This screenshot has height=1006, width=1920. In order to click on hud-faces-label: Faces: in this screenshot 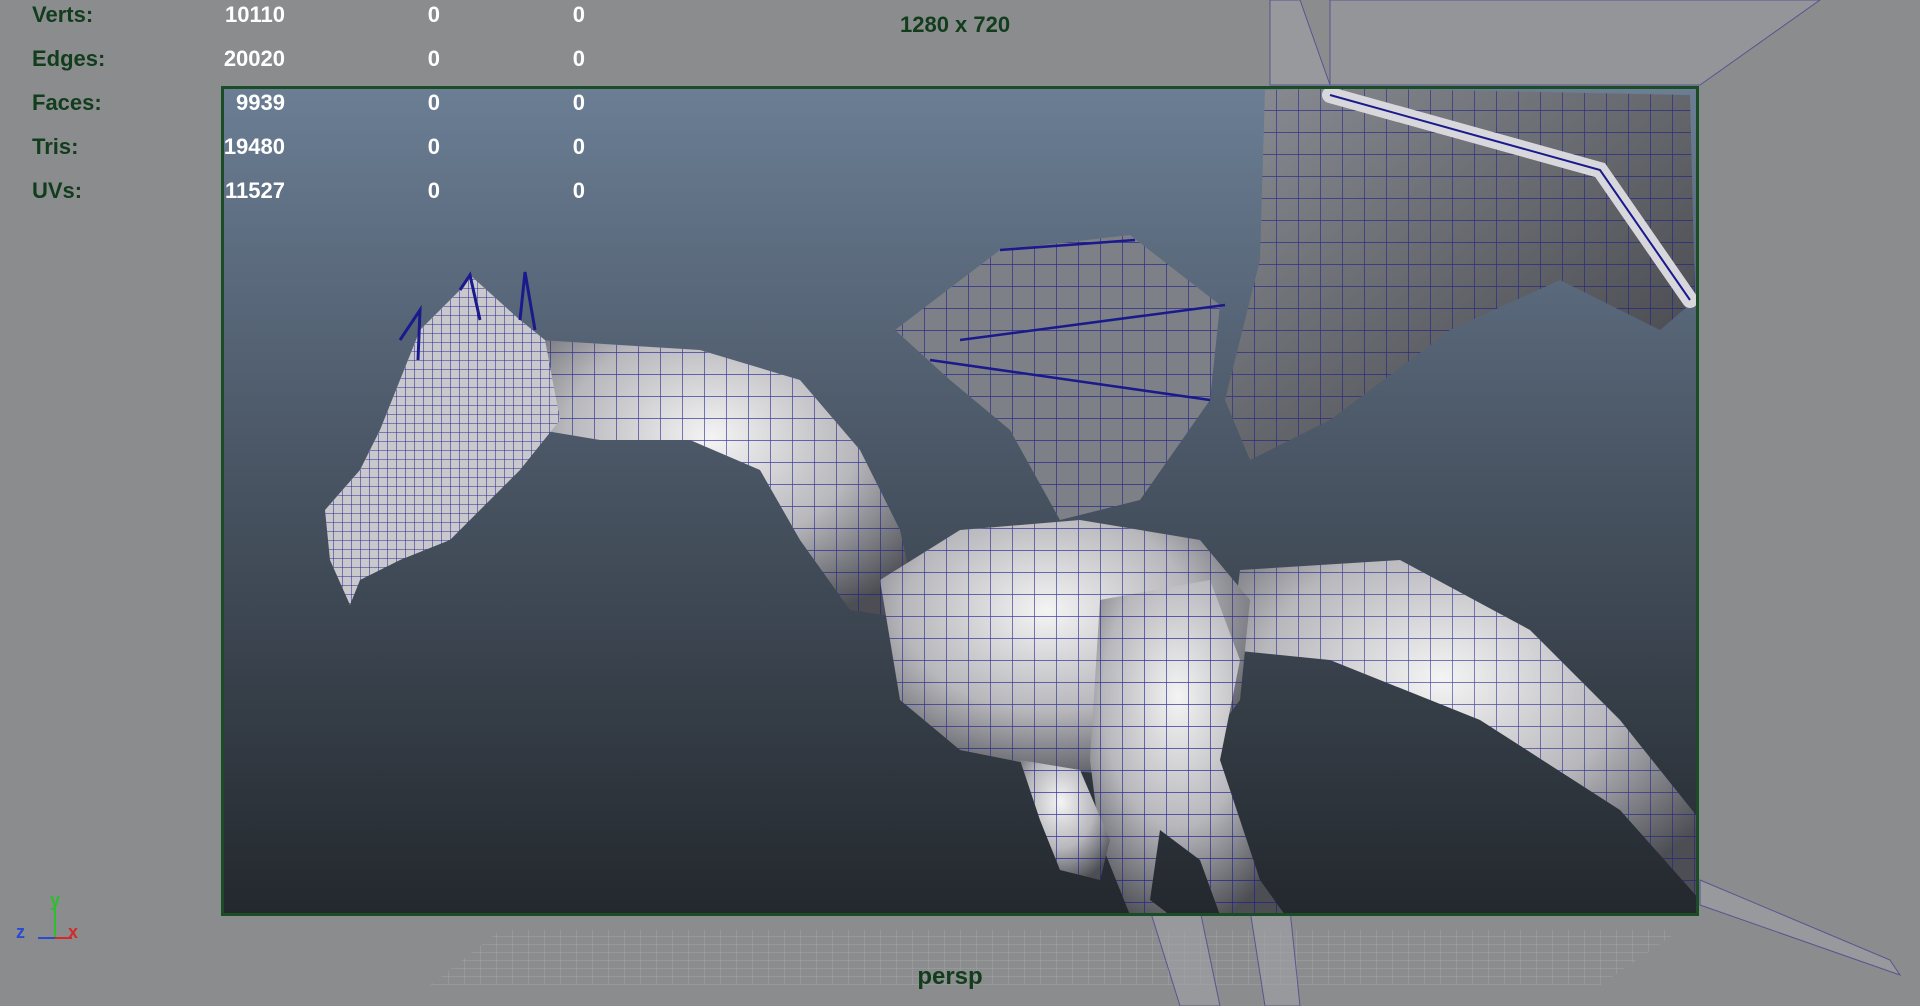, I will do `click(67, 102)`.